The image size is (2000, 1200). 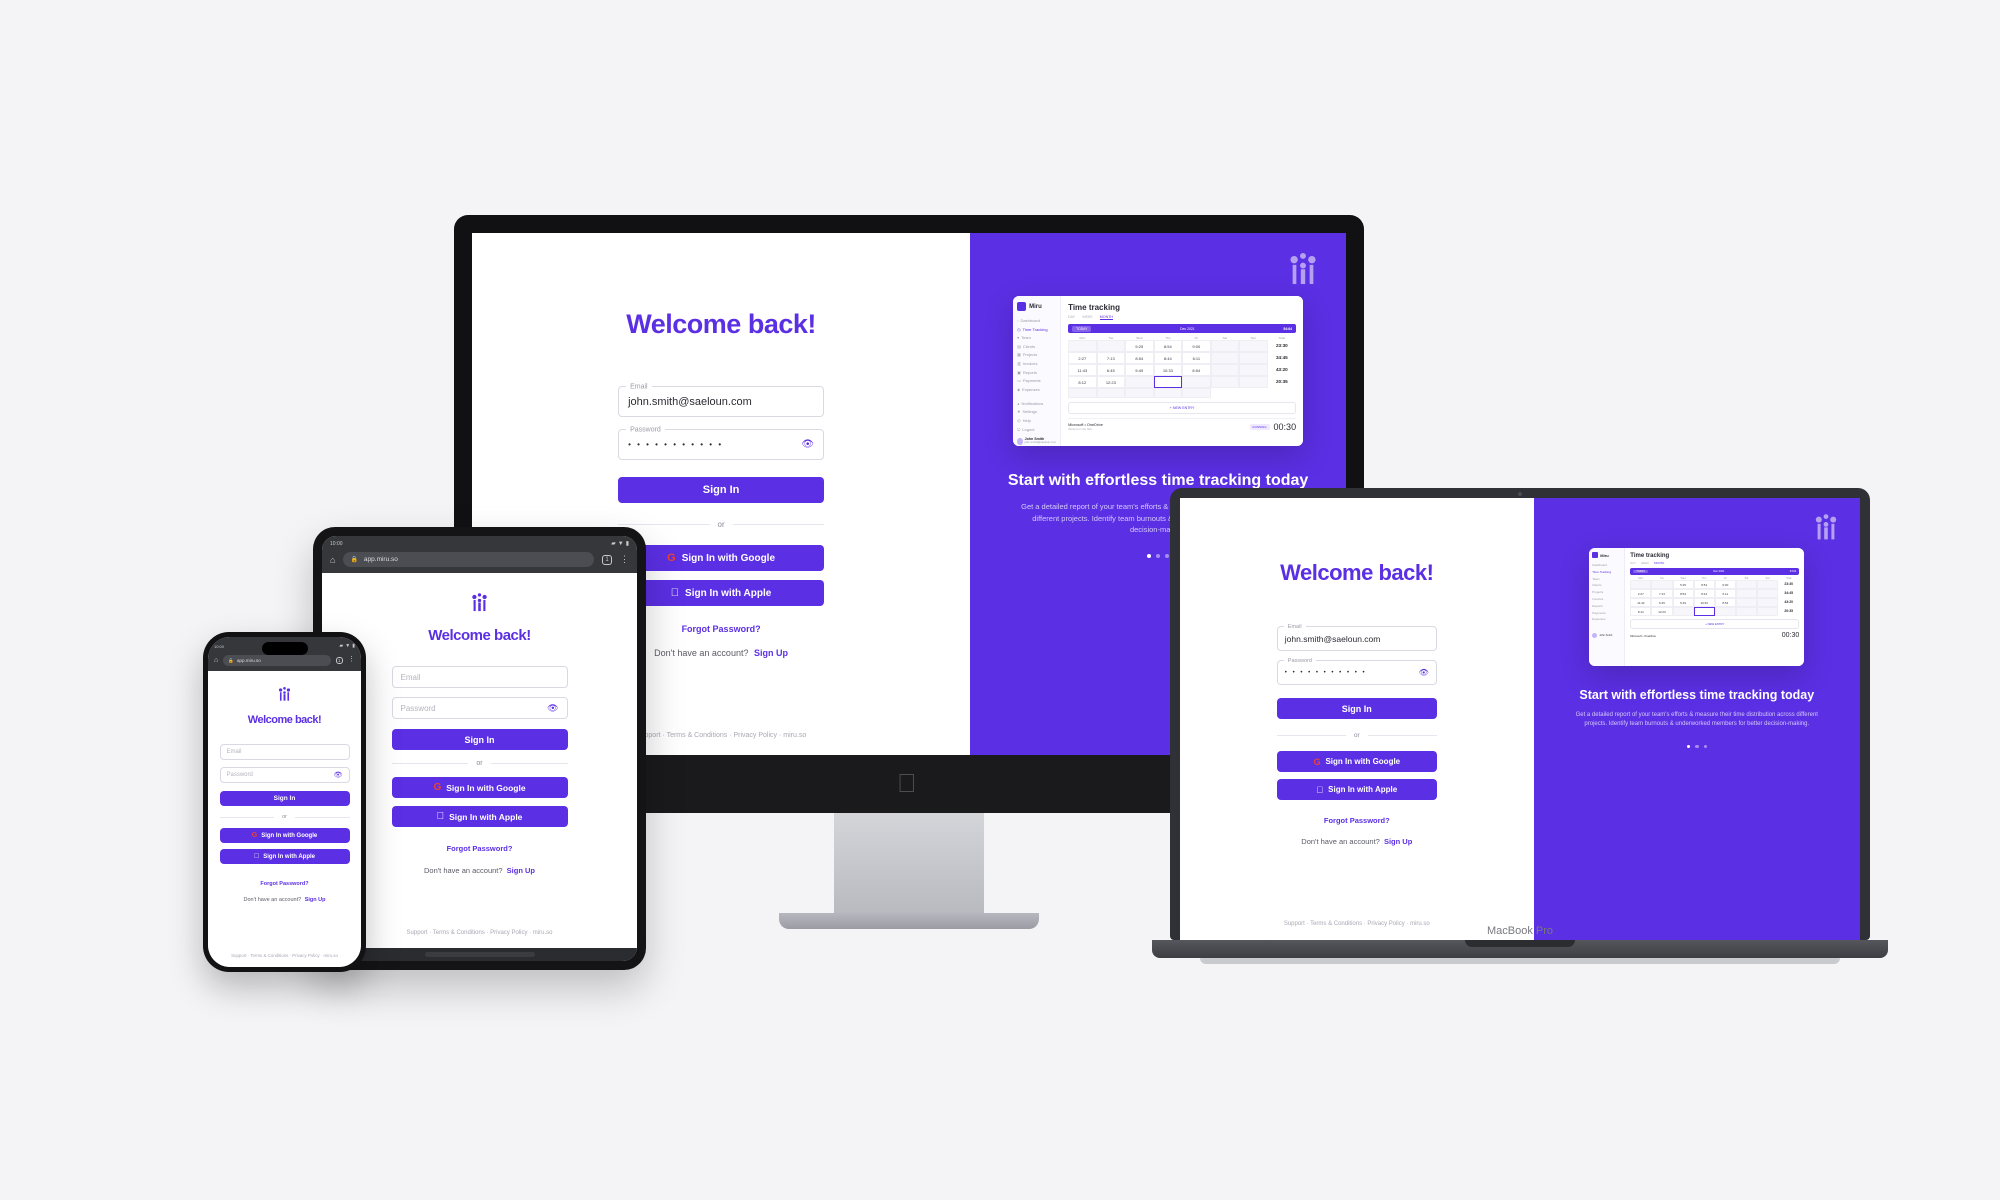 What do you see at coordinates (1606, 619) in the screenshot?
I see `preview-nav-item: Expenses` at bounding box center [1606, 619].